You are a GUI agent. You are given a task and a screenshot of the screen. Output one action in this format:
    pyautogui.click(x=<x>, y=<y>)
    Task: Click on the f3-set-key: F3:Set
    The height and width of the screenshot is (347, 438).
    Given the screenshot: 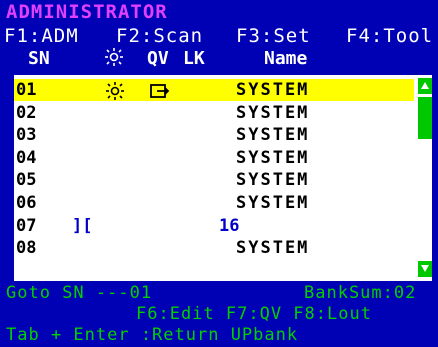 What is the action you would take?
    pyautogui.click(x=273, y=36)
    